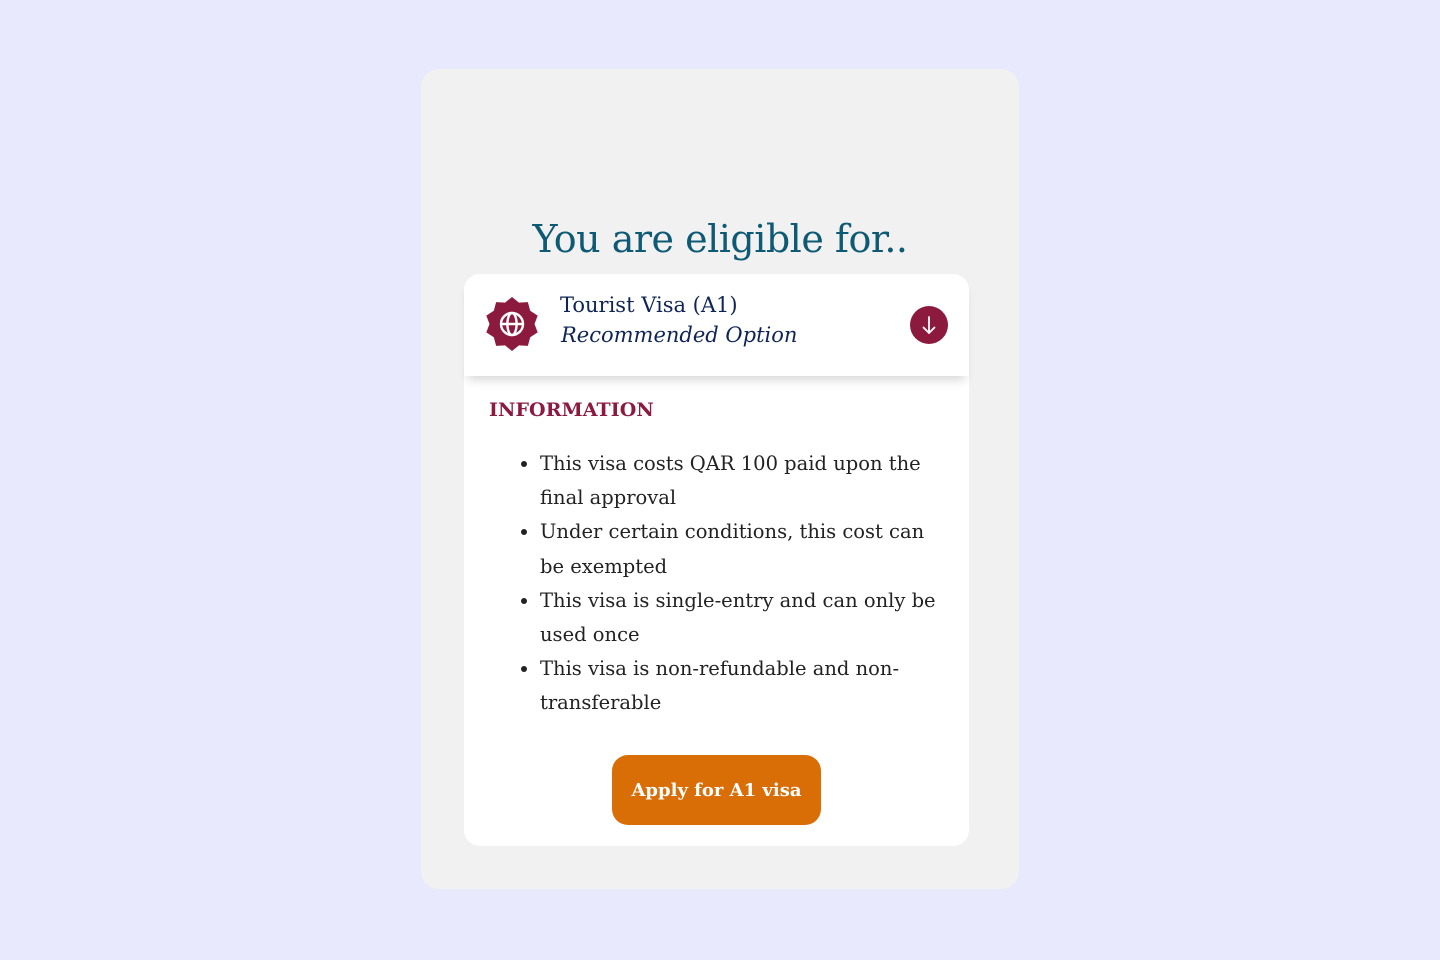 The image size is (1440, 960). Describe the element at coordinates (649, 305) in the screenshot. I see `visa-title: Tourist Visa (A1)` at that location.